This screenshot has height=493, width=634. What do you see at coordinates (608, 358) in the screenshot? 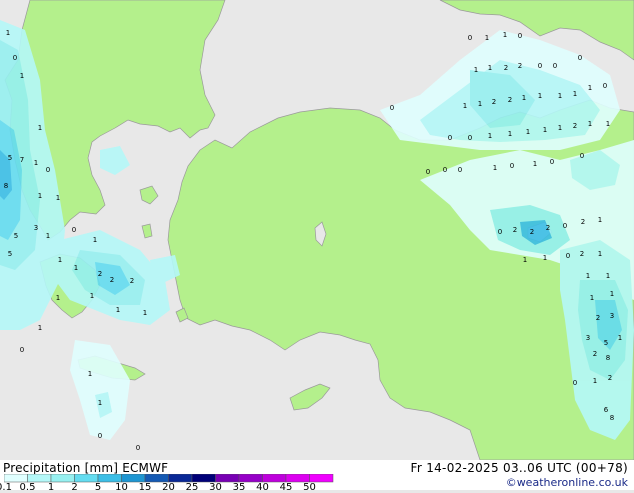
I see `precip-value-label: 8` at bounding box center [608, 358].